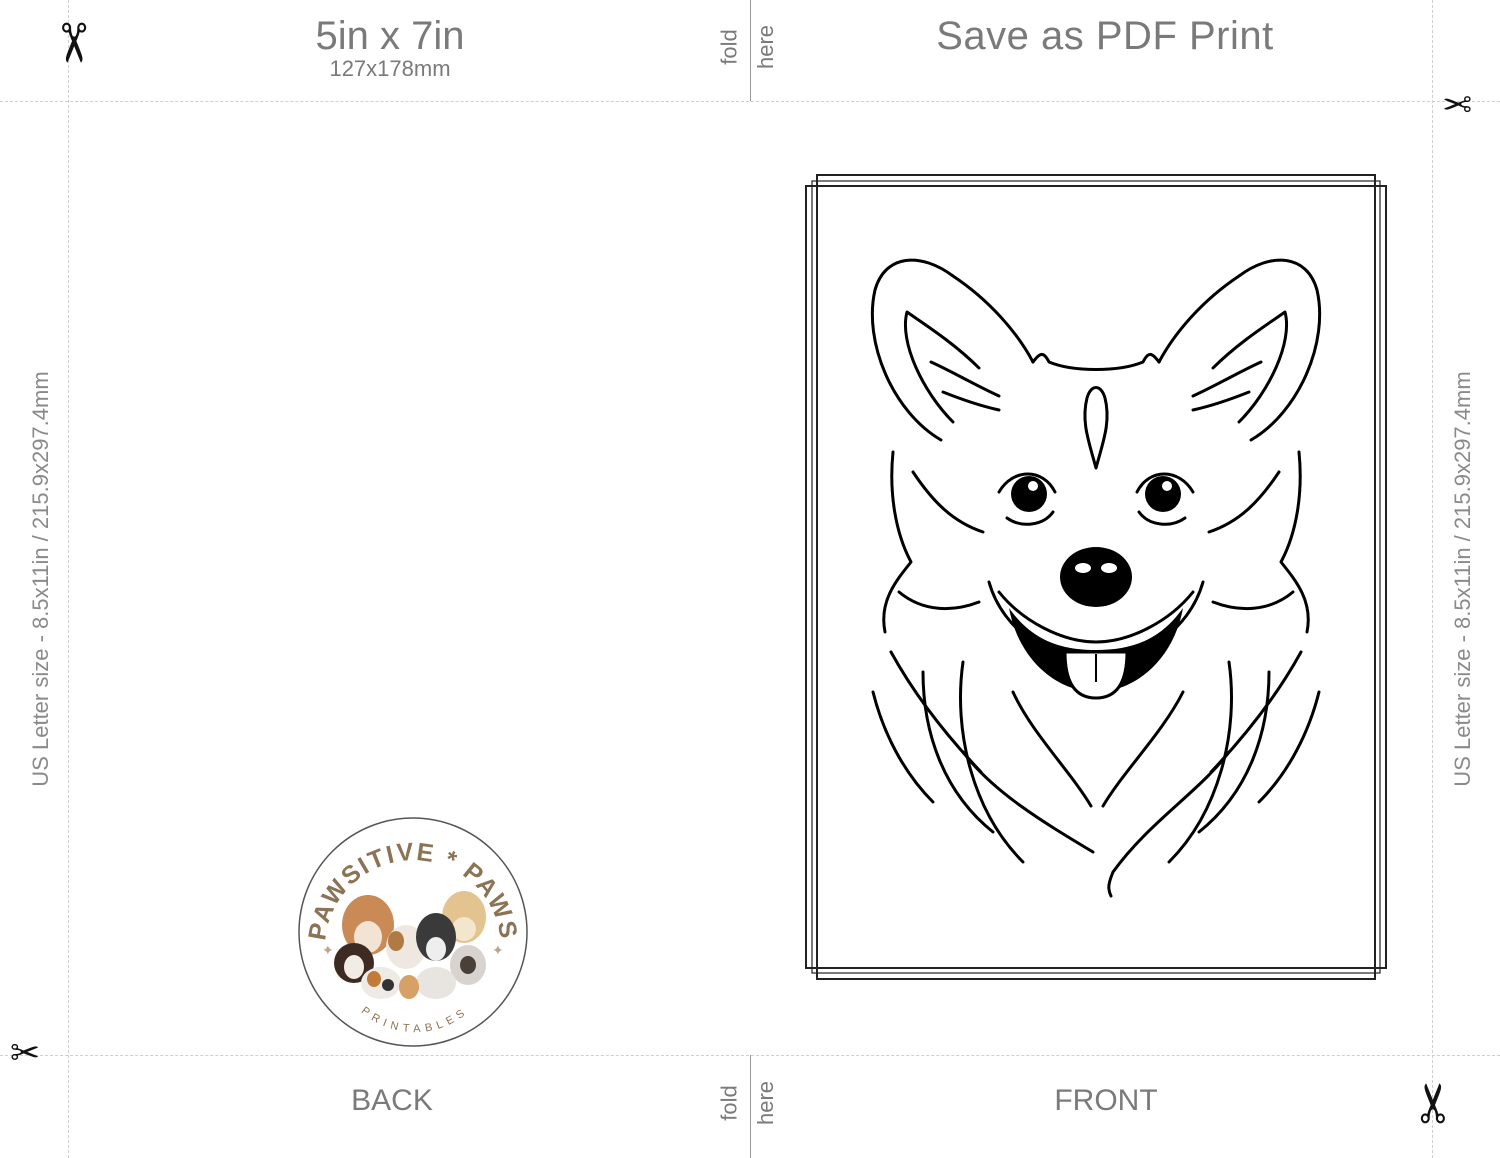 This screenshot has height=1158, width=1500. What do you see at coordinates (390, 68) in the screenshot?
I see `card-size-subtitle: 127x178mm` at bounding box center [390, 68].